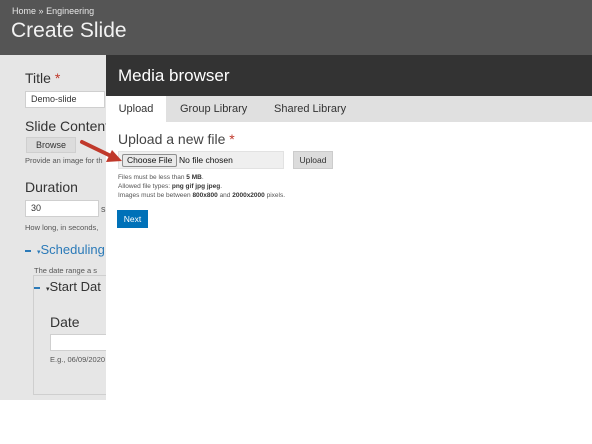  I want to click on date-help: E.g., 06/09/2020, so click(78, 359).